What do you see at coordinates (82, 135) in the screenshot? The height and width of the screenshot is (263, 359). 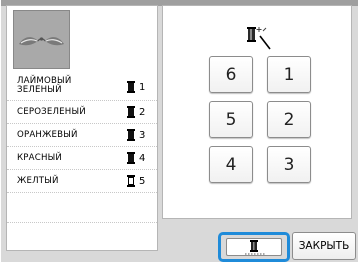 I see `color-row-3: ОРАНЖЕВЫЙ 3` at bounding box center [82, 135].